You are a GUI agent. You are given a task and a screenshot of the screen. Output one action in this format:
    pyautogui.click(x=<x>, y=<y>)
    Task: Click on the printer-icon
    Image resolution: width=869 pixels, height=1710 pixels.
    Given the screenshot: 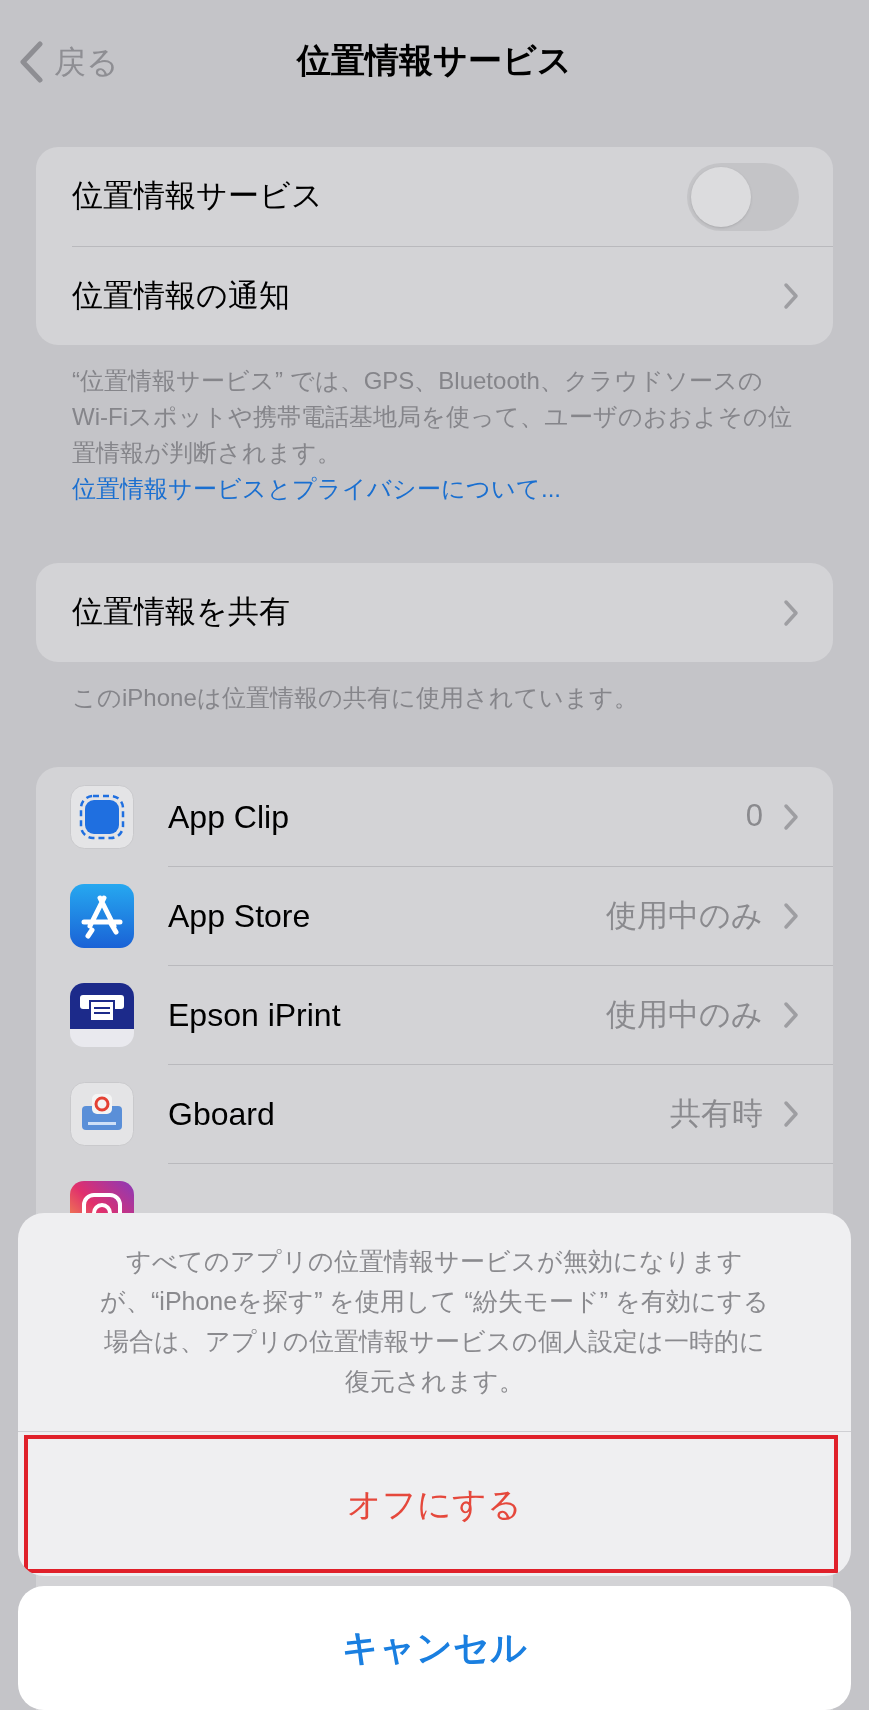 What is the action you would take?
    pyautogui.click(x=102, y=1014)
    